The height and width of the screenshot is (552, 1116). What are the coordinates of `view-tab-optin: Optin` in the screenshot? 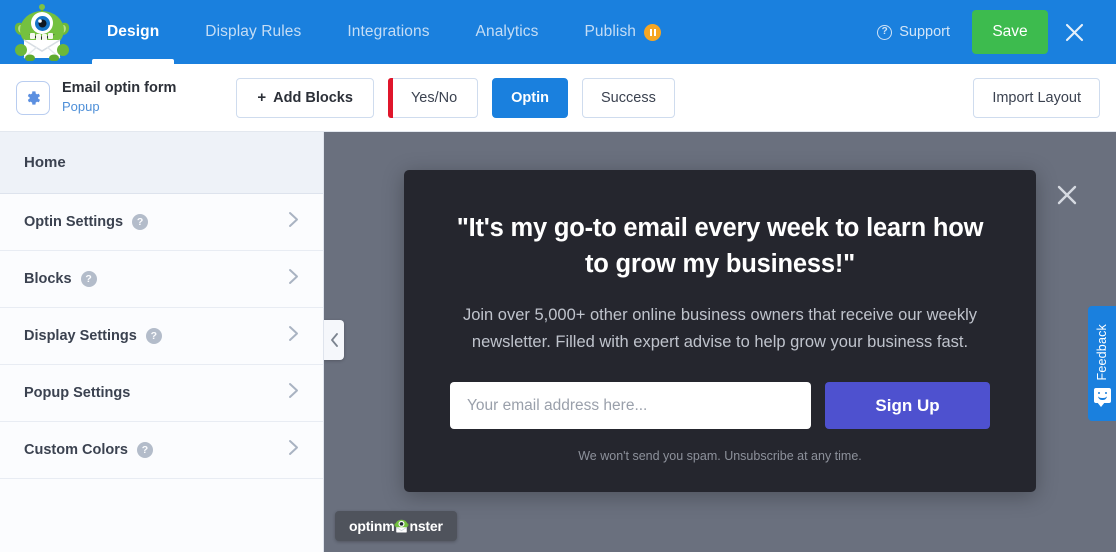 It's located at (530, 97).